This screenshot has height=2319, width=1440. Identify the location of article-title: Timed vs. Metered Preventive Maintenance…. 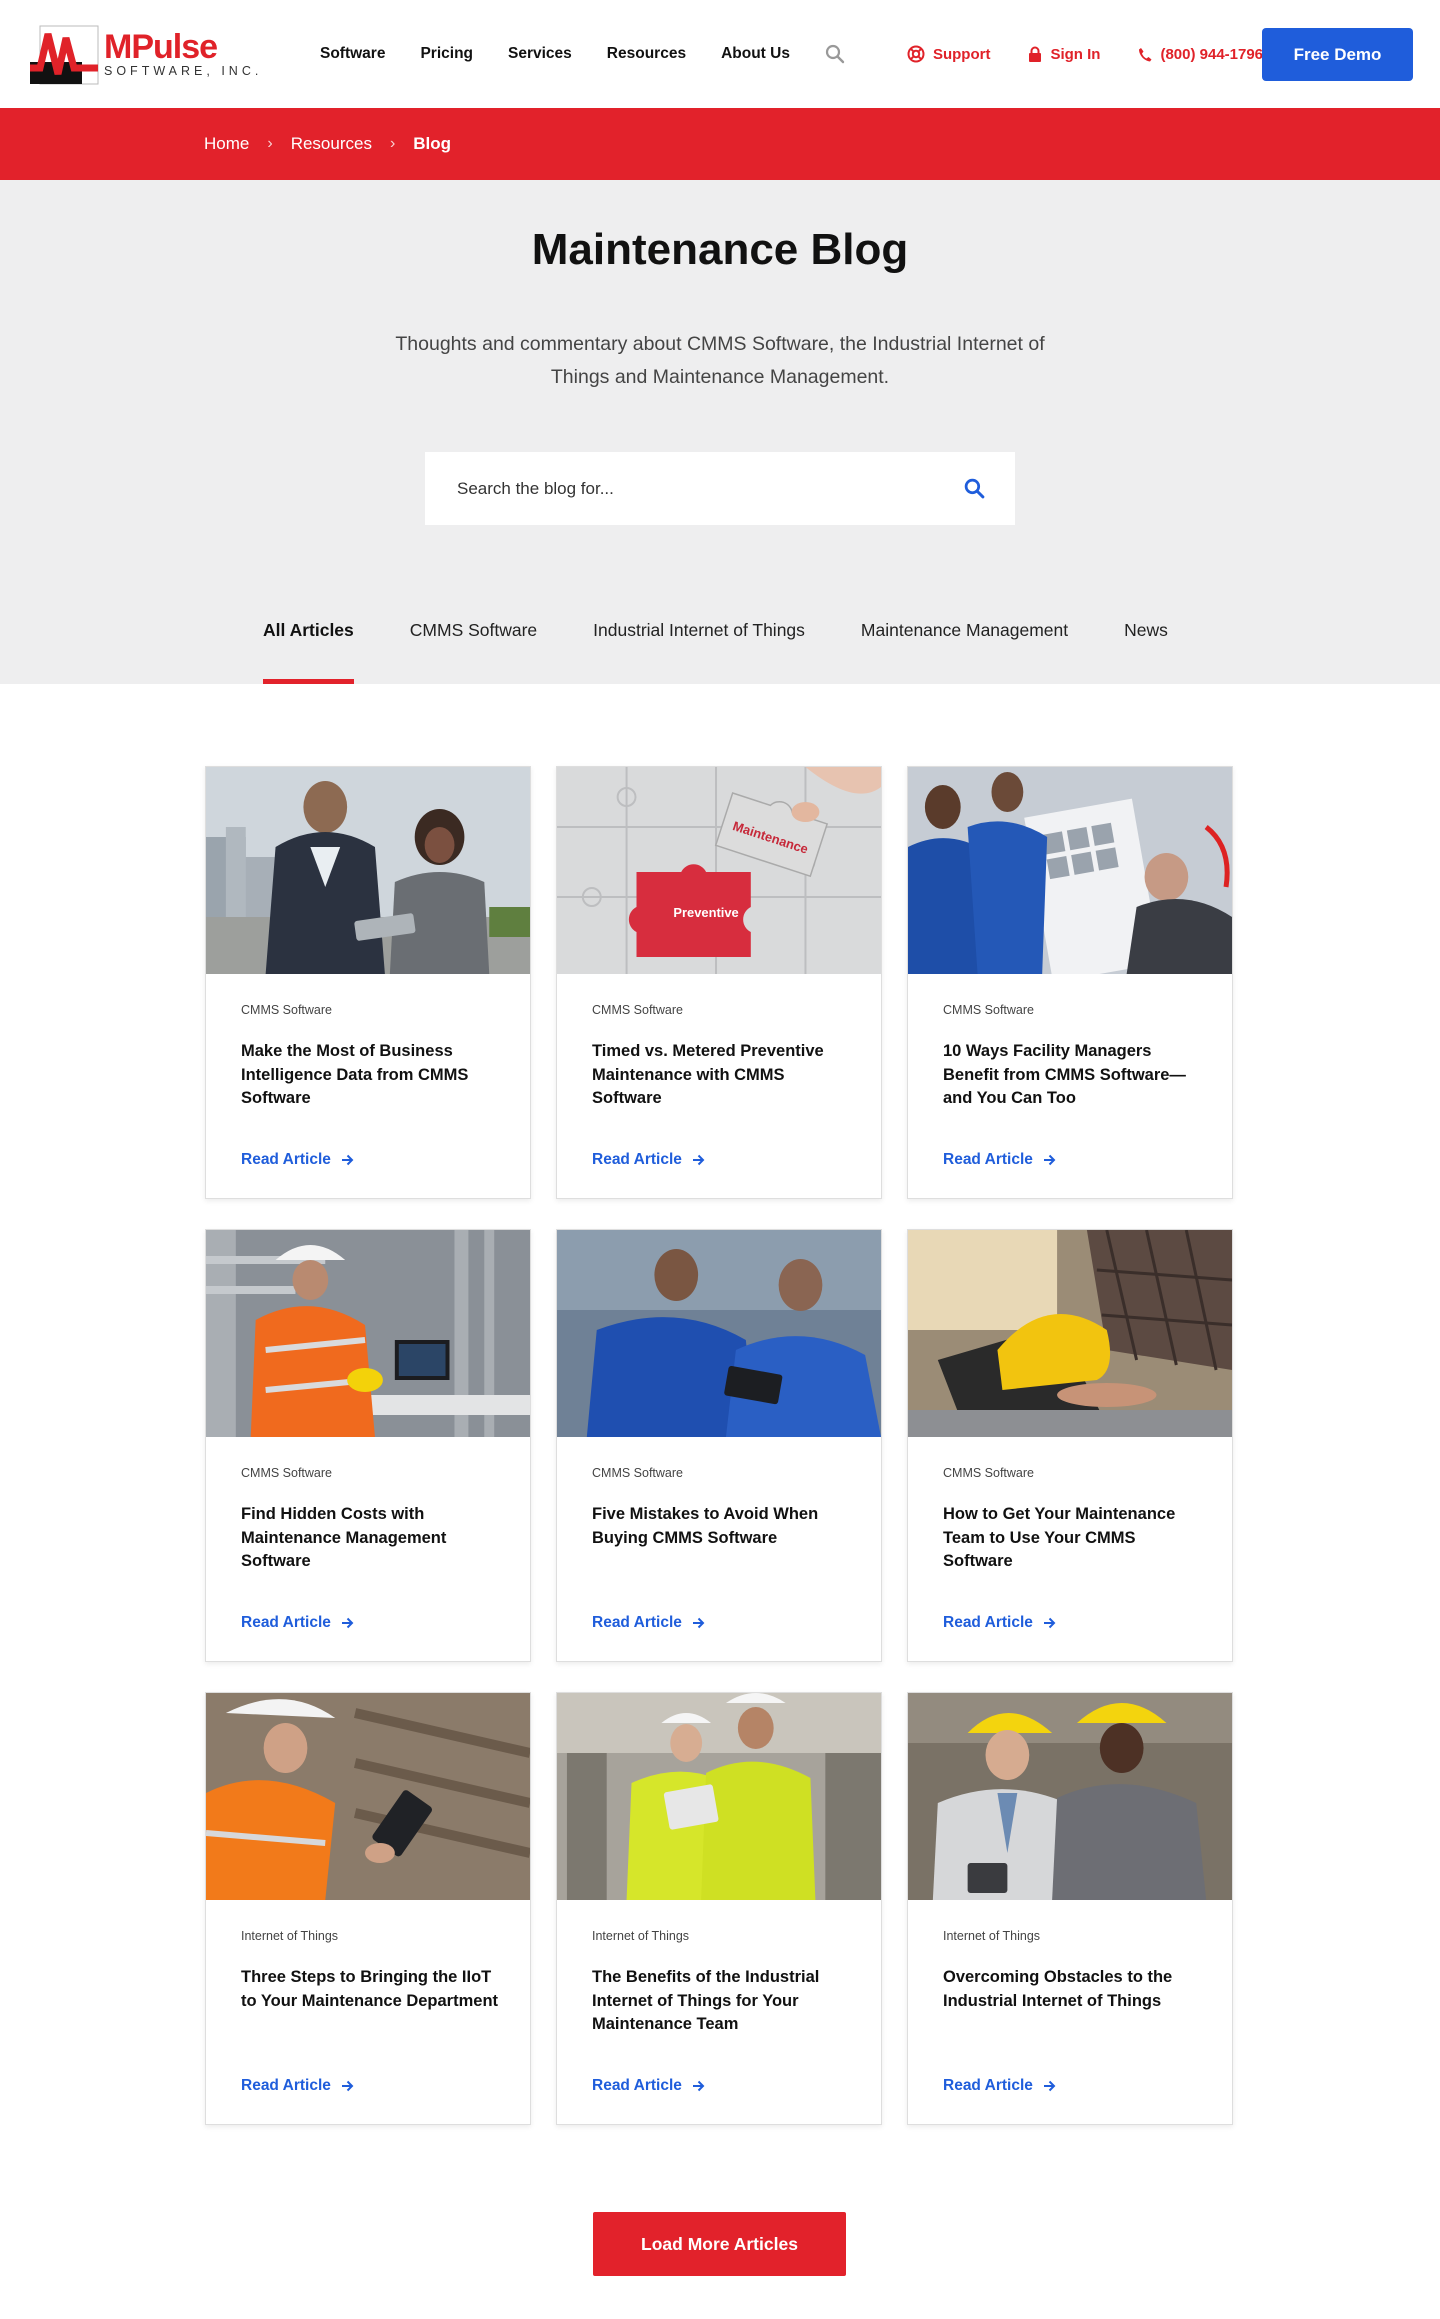
(724, 1075).